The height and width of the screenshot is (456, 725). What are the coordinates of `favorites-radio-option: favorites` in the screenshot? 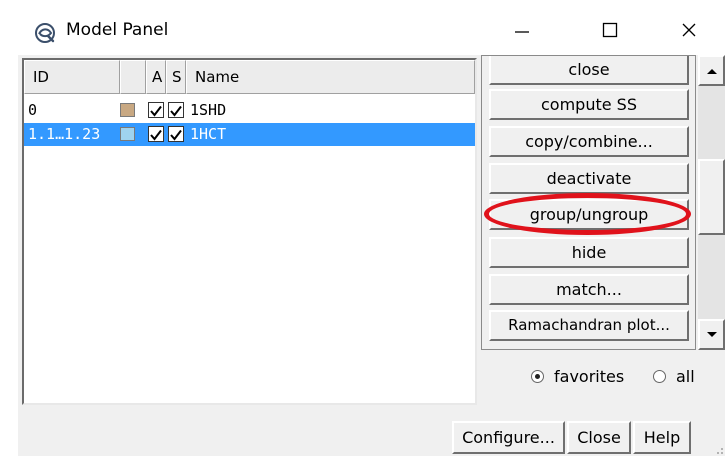 It's located at (577, 376).